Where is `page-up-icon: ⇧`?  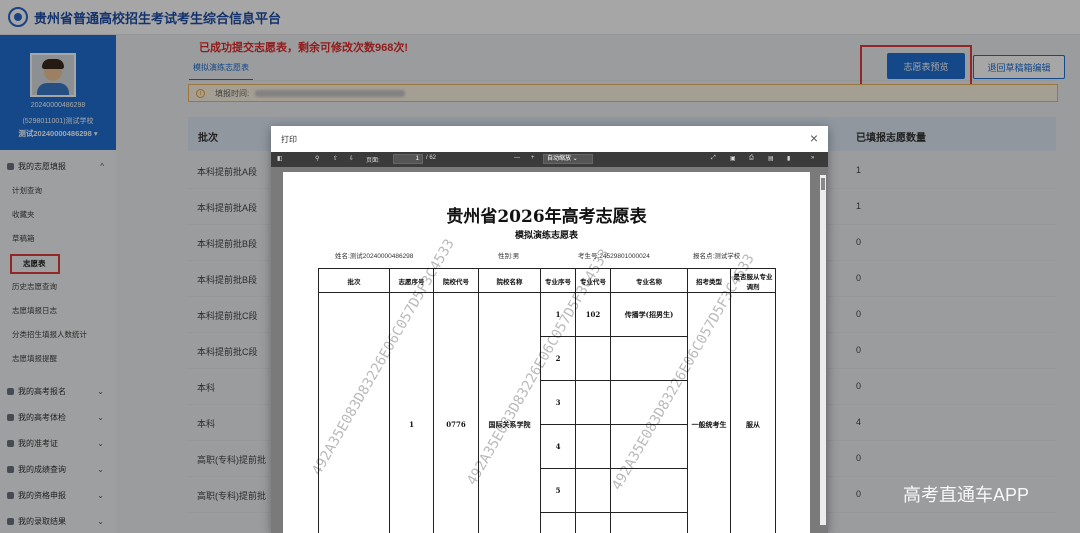
page-up-icon: ⇧ is located at coordinates (335, 158).